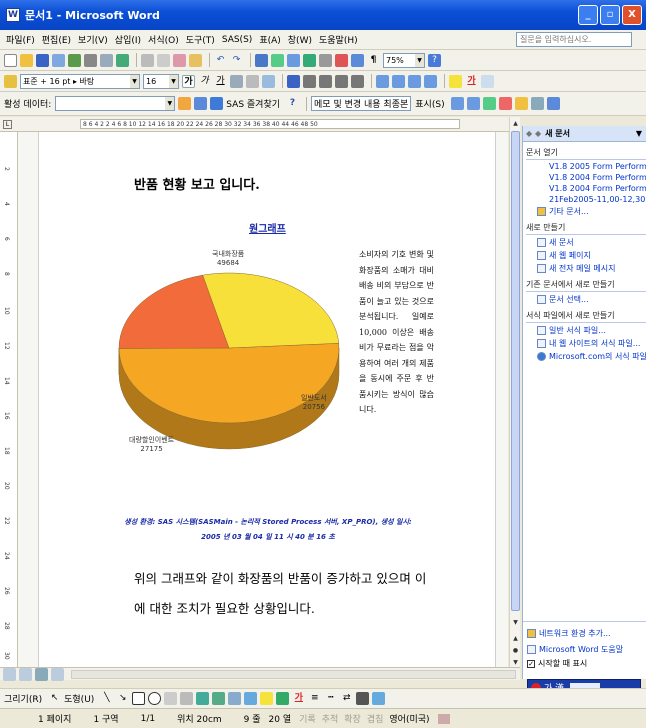 Image resolution: width=646 pixels, height=728 pixels. I want to click on drawing-icon, so click(341, 60).